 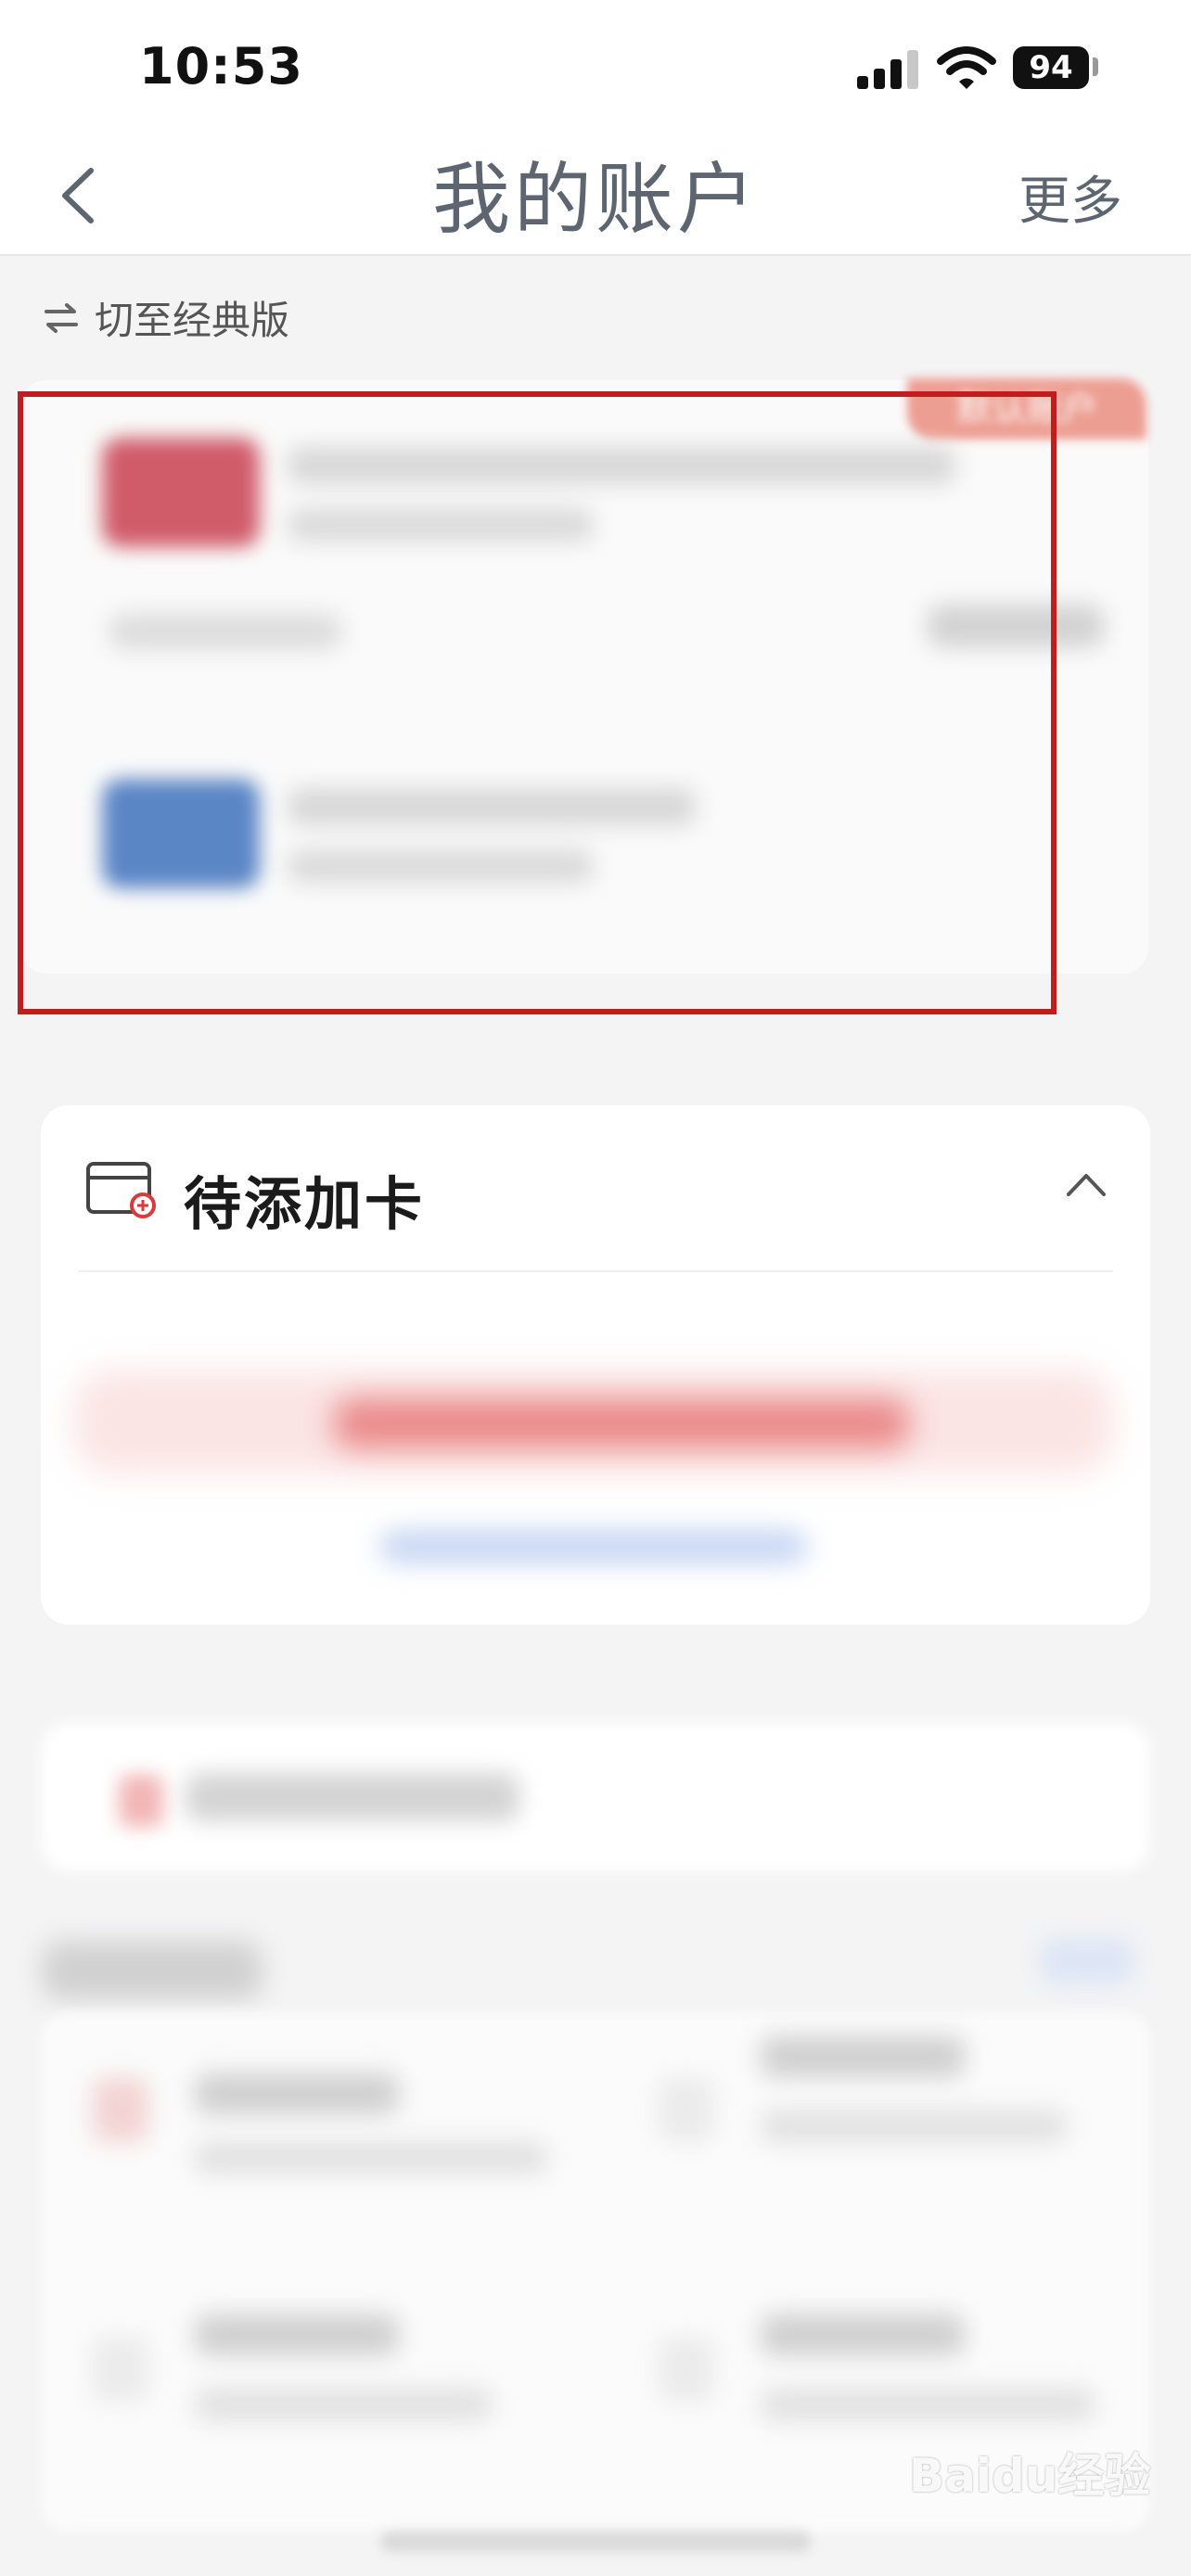 What do you see at coordinates (1070, 197) in the screenshot?
I see `more-button: 更多` at bounding box center [1070, 197].